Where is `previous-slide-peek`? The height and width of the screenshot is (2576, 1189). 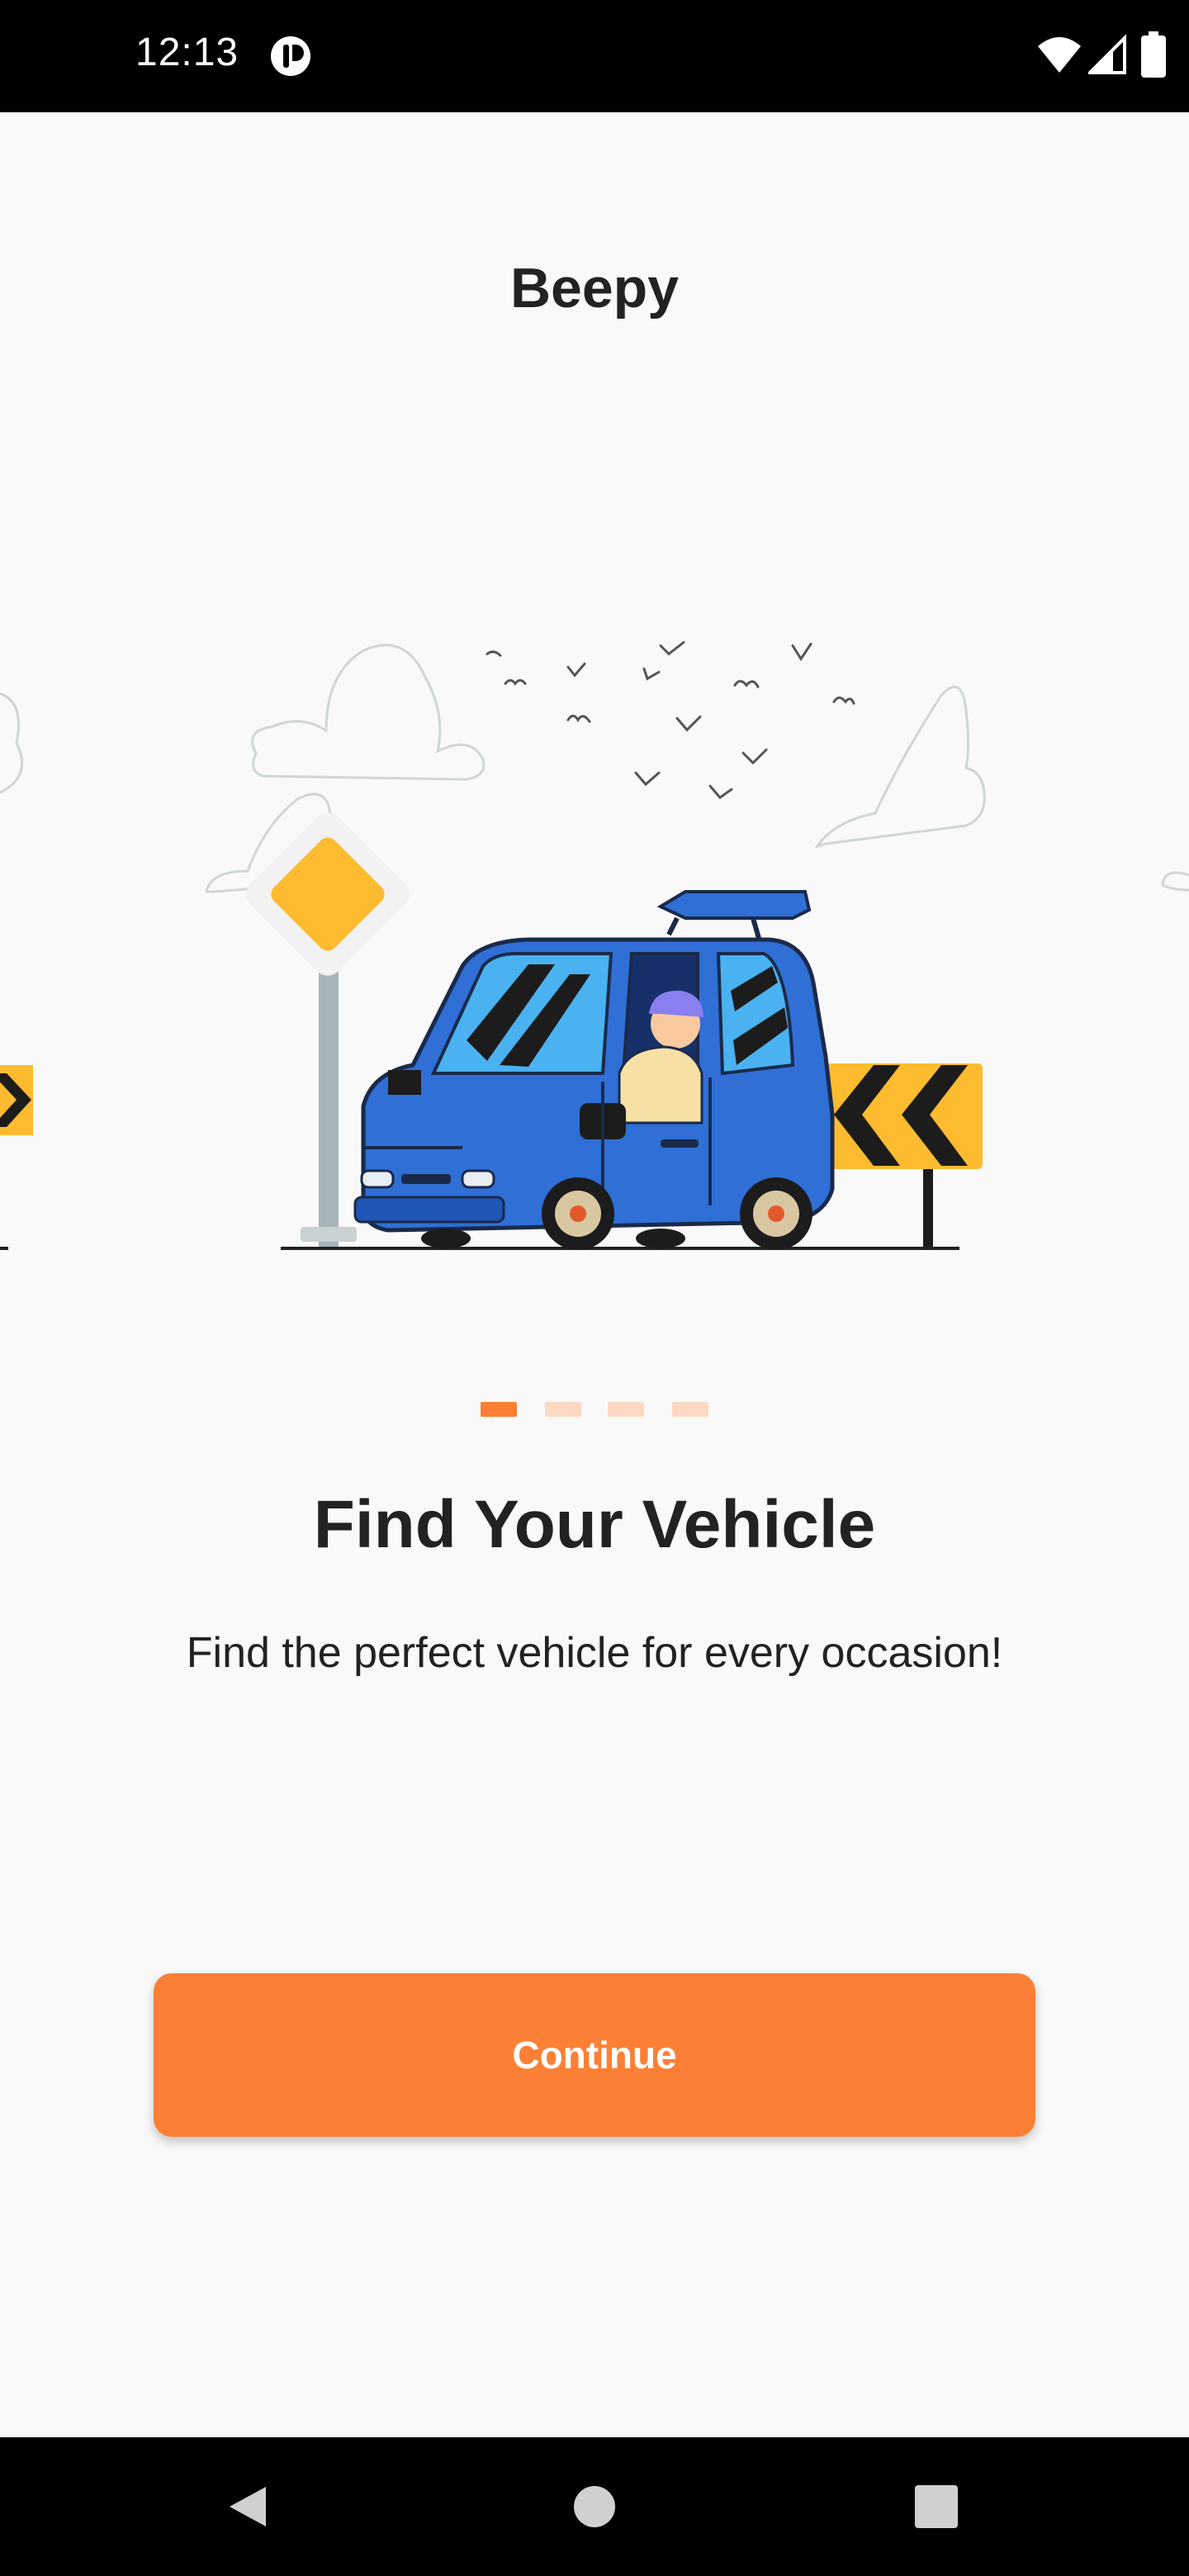 previous-slide-peek is located at coordinates (16, 971).